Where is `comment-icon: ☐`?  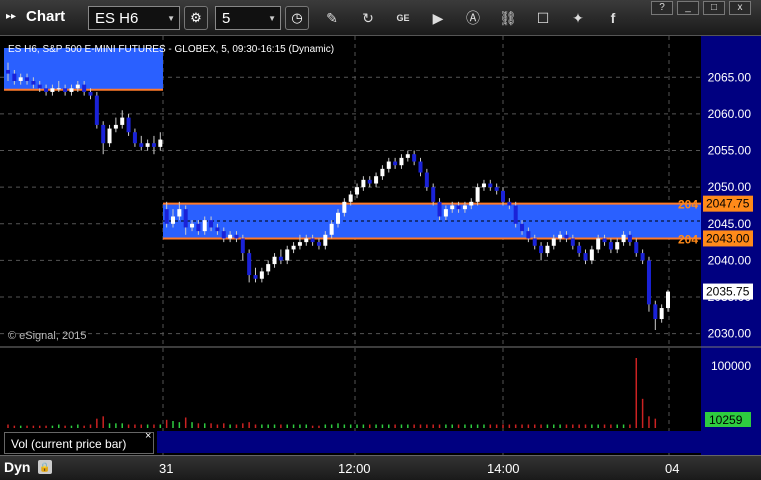
comment-icon: ☐ is located at coordinates (543, 18).